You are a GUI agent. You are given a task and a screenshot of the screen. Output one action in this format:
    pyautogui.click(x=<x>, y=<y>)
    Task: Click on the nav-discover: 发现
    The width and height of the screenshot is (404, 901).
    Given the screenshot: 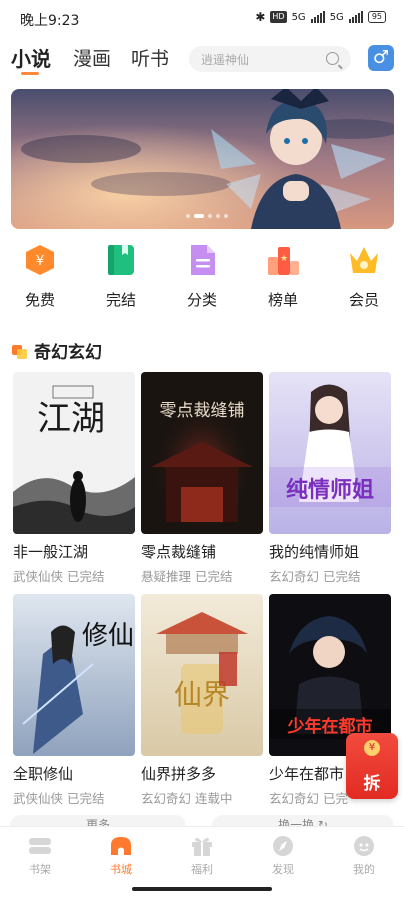 What is the action you would take?
    pyautogui.click(x=283, y=856)
    